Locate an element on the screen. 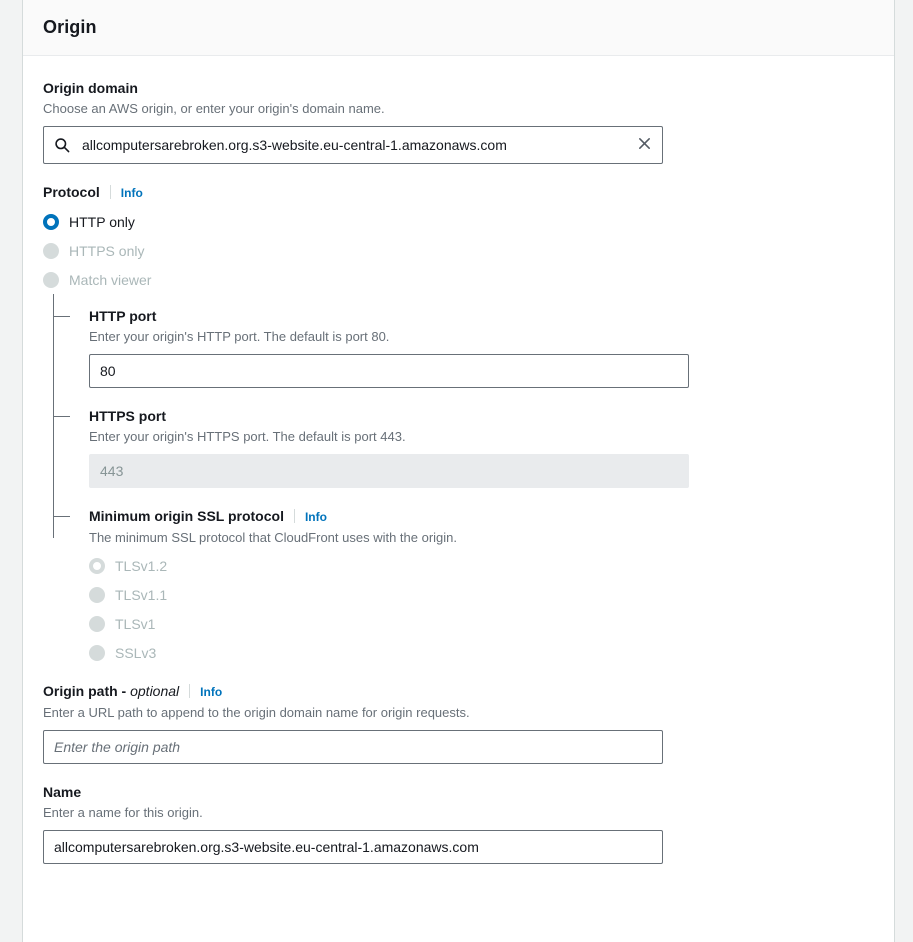 The height and width of the screenshot is (942, 913). https-port-input is located at coordinates (389, 471).